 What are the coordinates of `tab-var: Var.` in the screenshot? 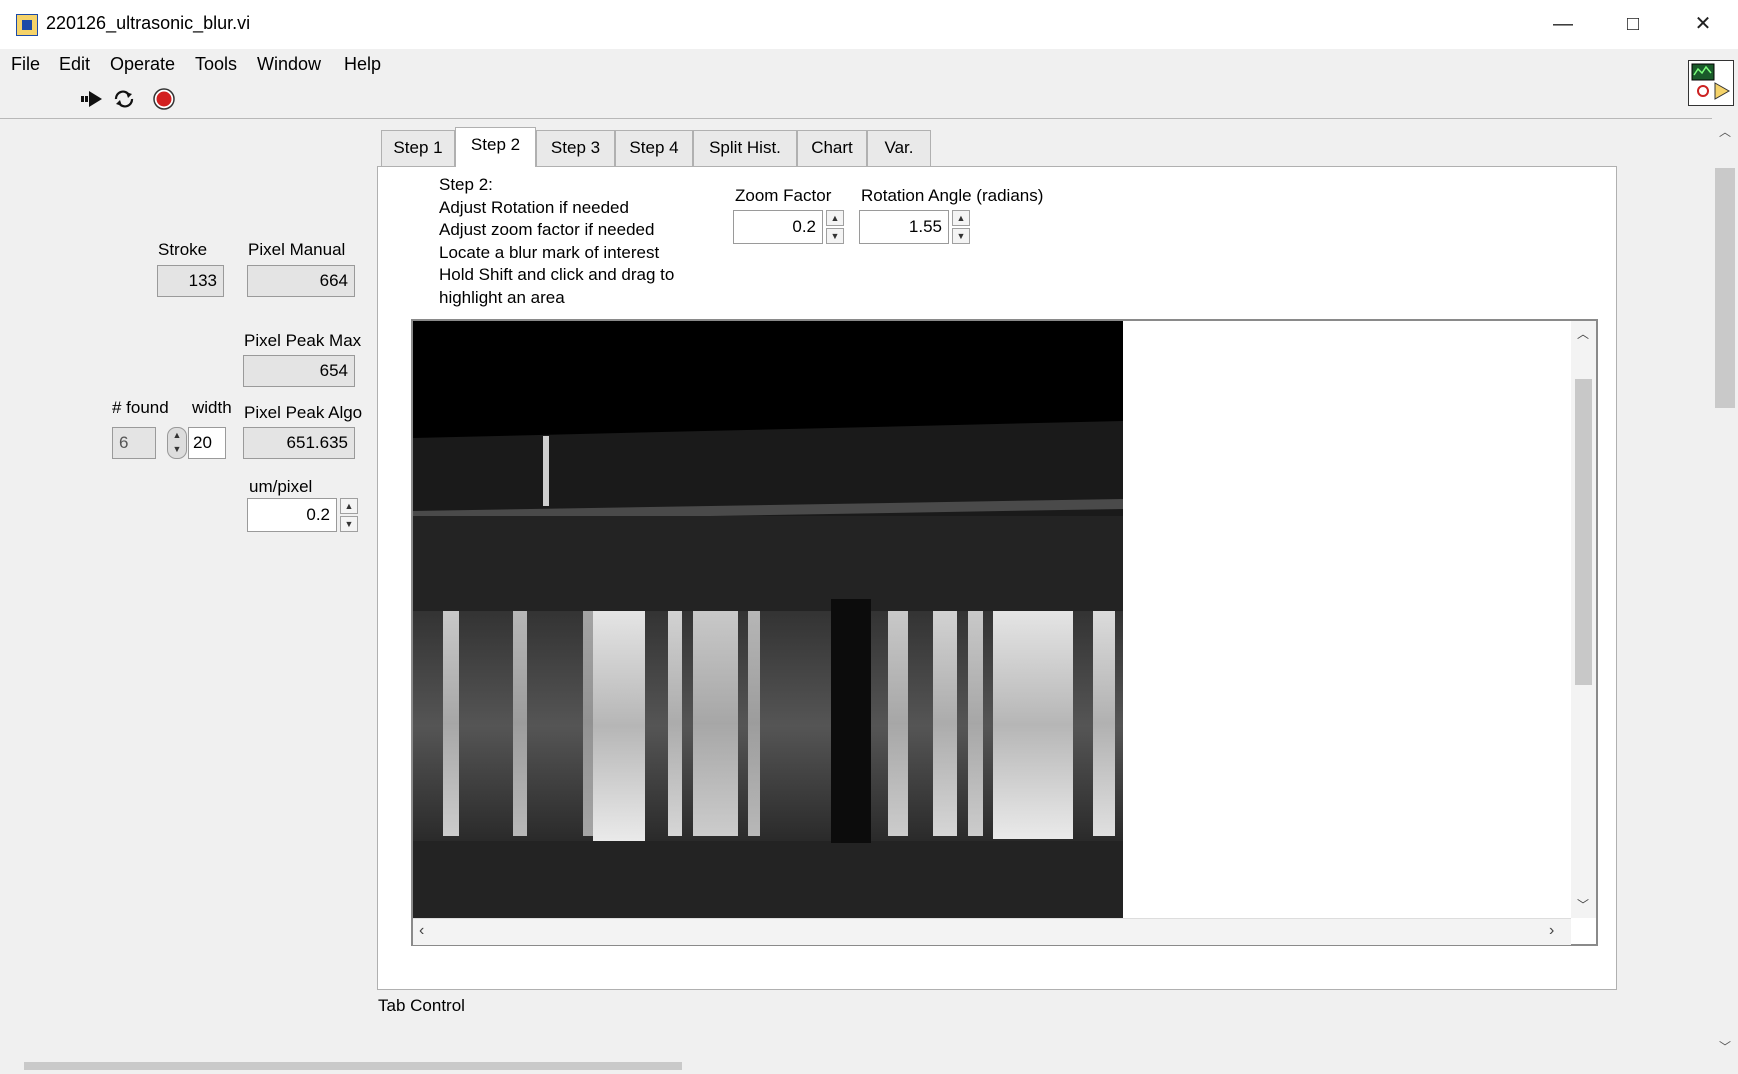 It's located at (899, 148).